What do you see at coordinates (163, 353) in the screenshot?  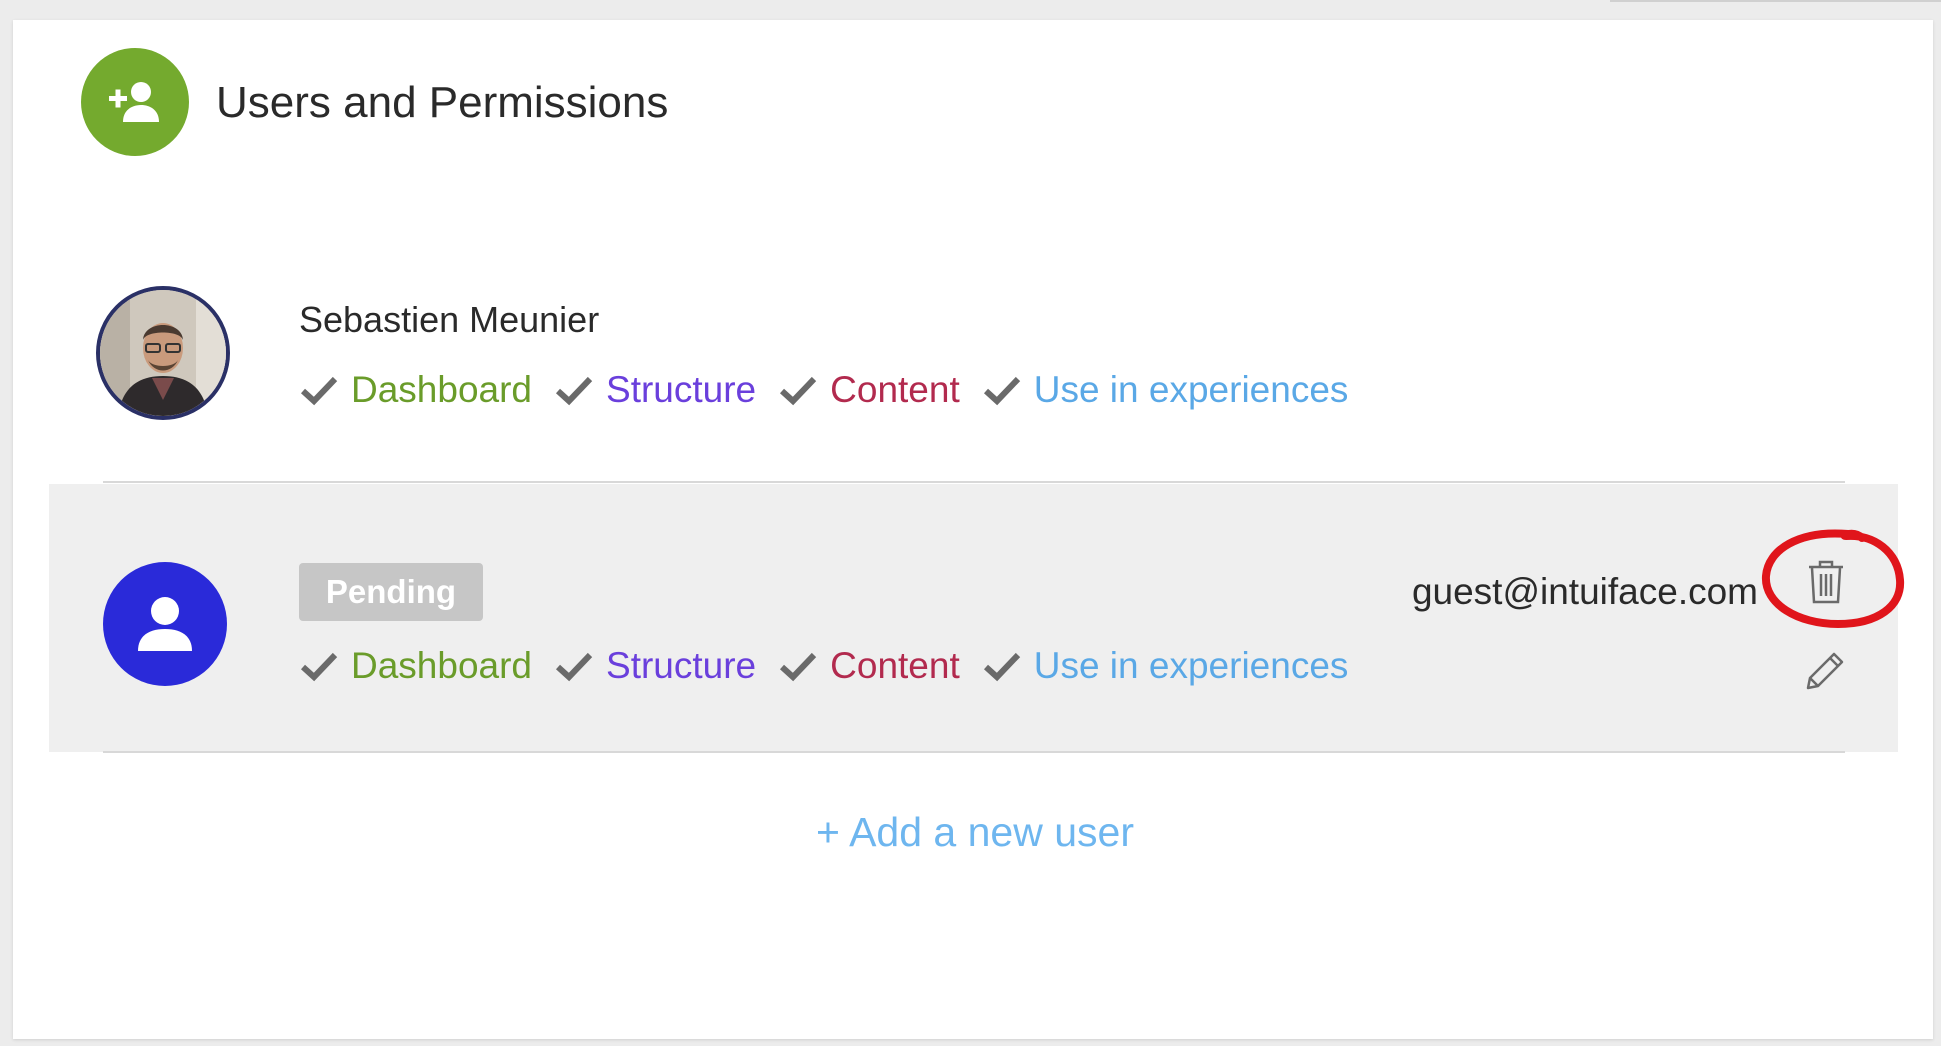 I see `avatar` at bounding box center [163, 353].